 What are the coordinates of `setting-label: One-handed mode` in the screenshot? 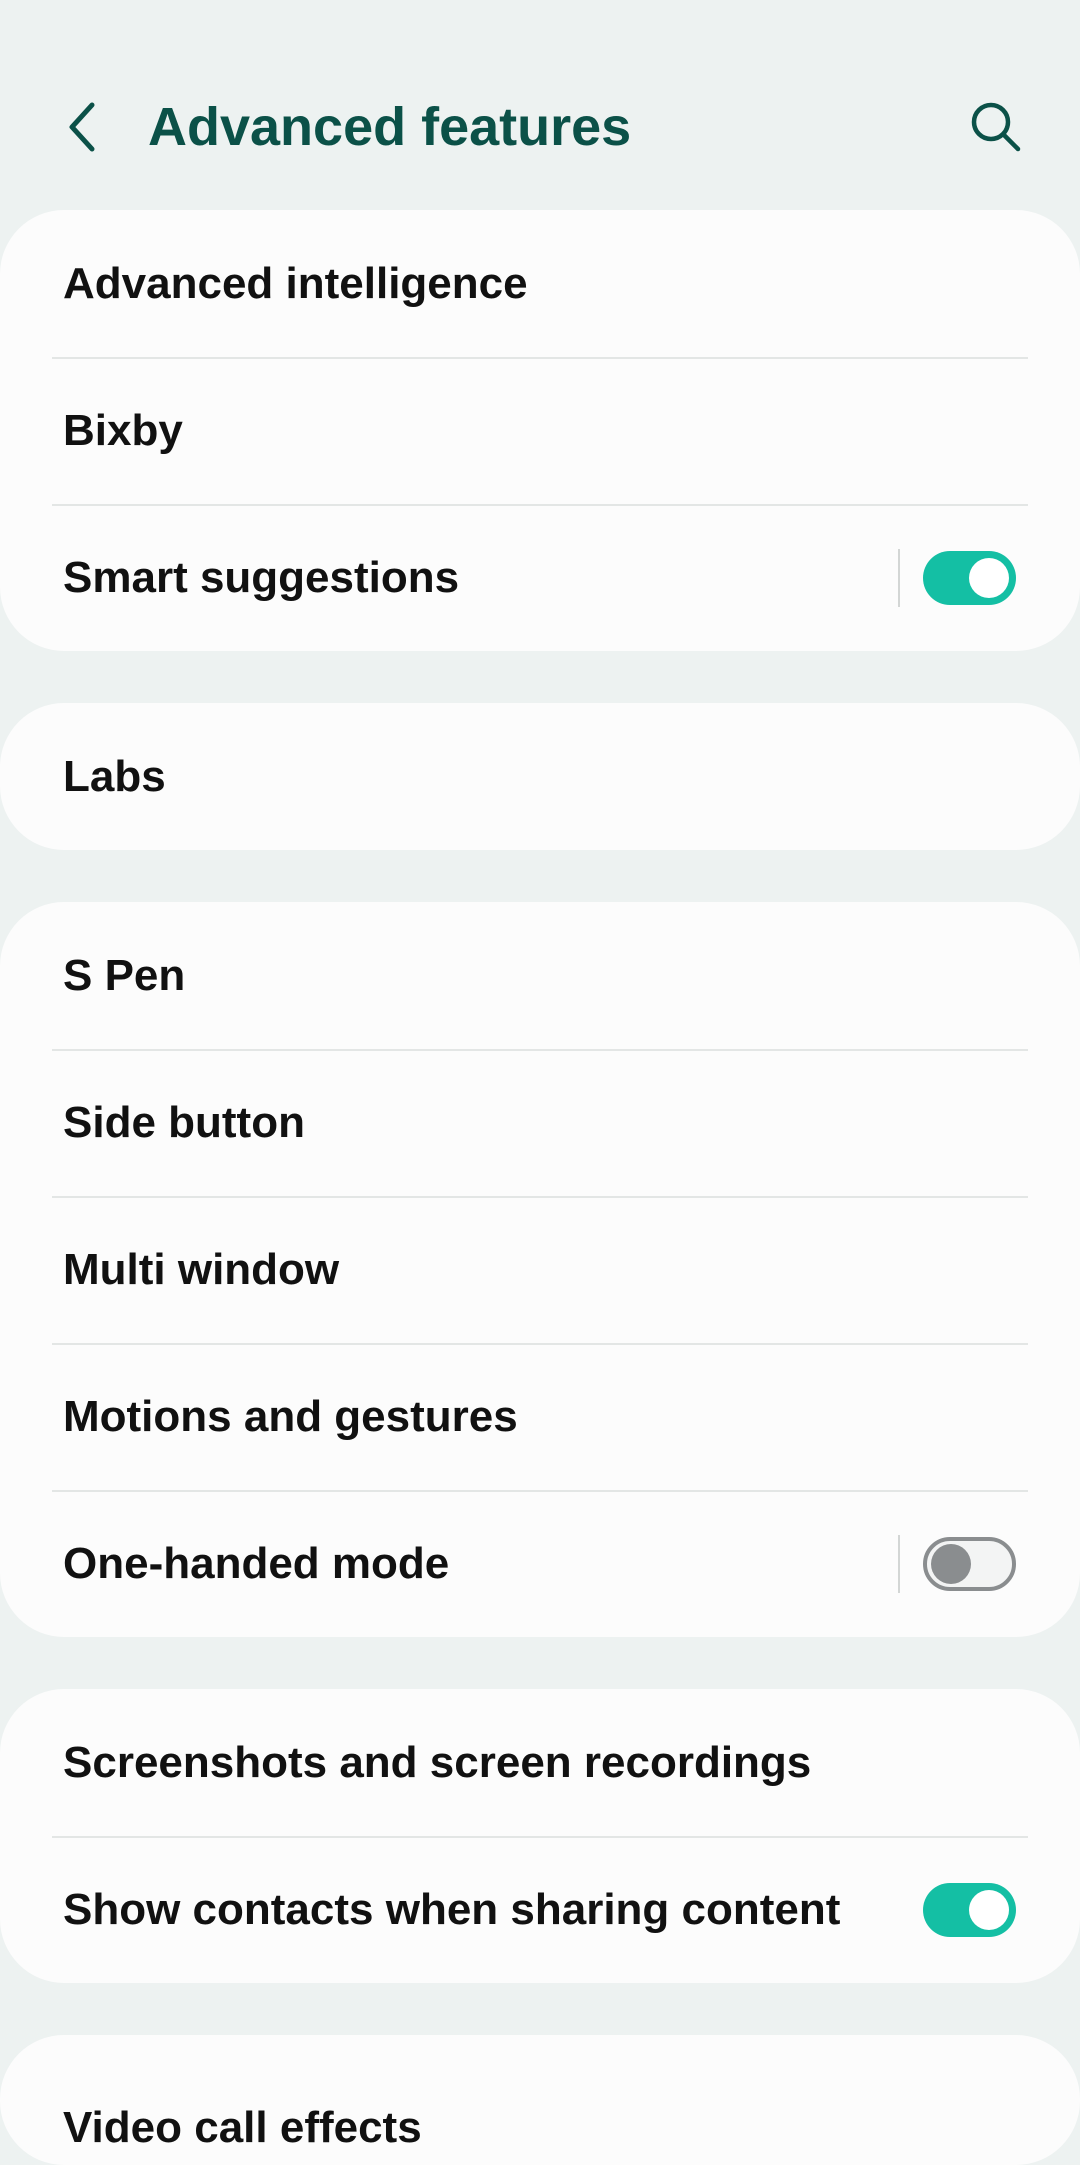 It's located at (256, 1563).